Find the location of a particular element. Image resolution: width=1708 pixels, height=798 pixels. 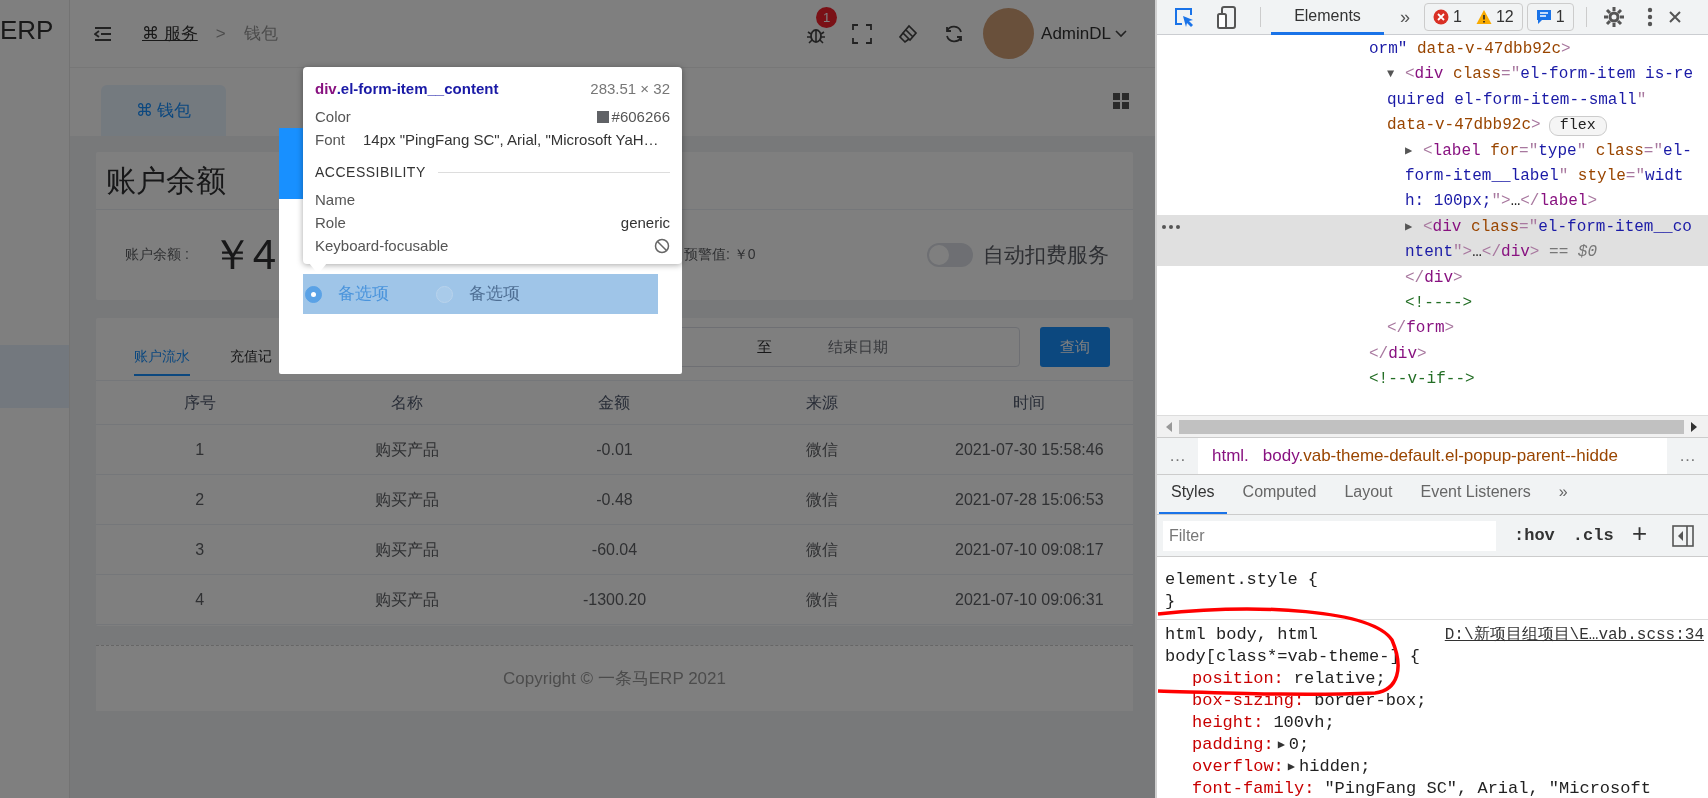

sidebar-toggle-icon is located at coordinates (1683, 535).